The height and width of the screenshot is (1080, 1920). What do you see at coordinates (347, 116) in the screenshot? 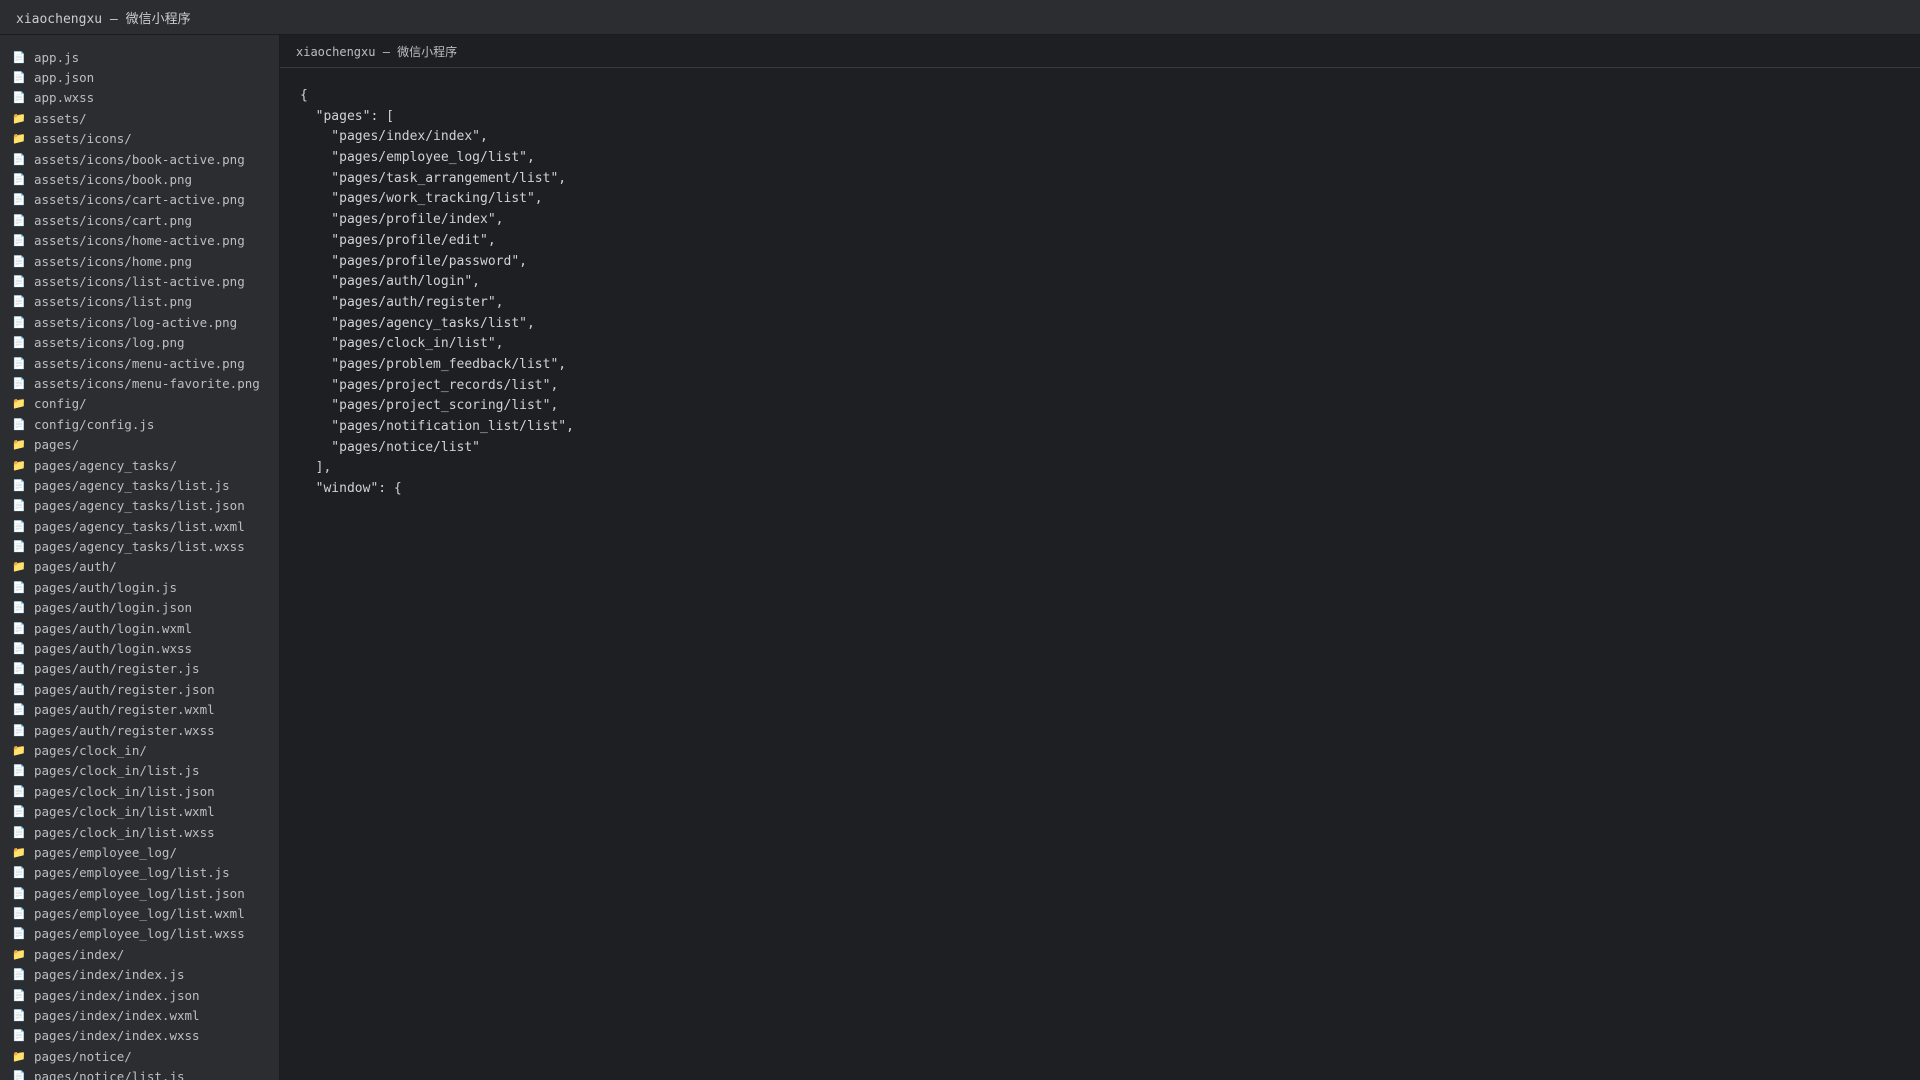
I see `code-line: "pages": [` at bounding box center [347, 116].